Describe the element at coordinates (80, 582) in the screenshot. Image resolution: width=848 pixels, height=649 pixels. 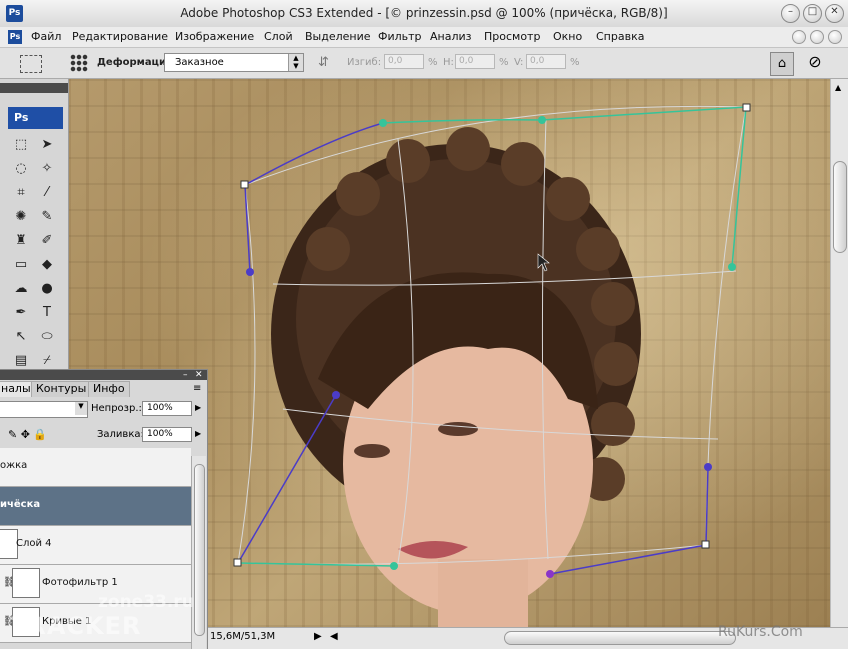
I see `layer-name: Фотофильтр 1` at that location.